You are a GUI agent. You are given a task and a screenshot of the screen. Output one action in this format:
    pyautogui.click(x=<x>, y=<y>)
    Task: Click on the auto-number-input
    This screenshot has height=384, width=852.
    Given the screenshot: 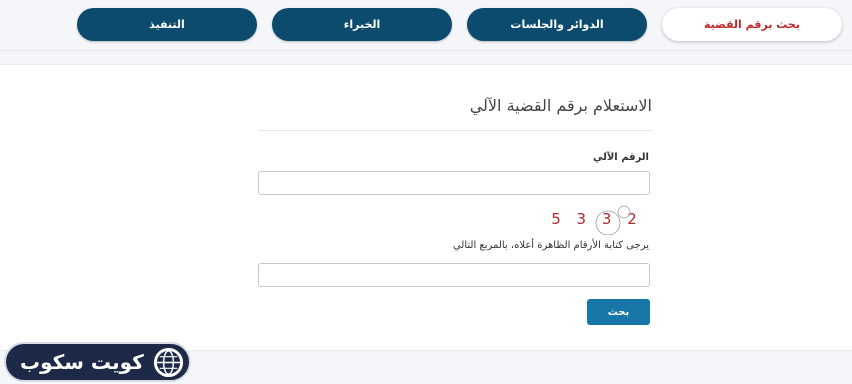 What is the action you would take?
    pyautogui.click(x=454, y=183)
    